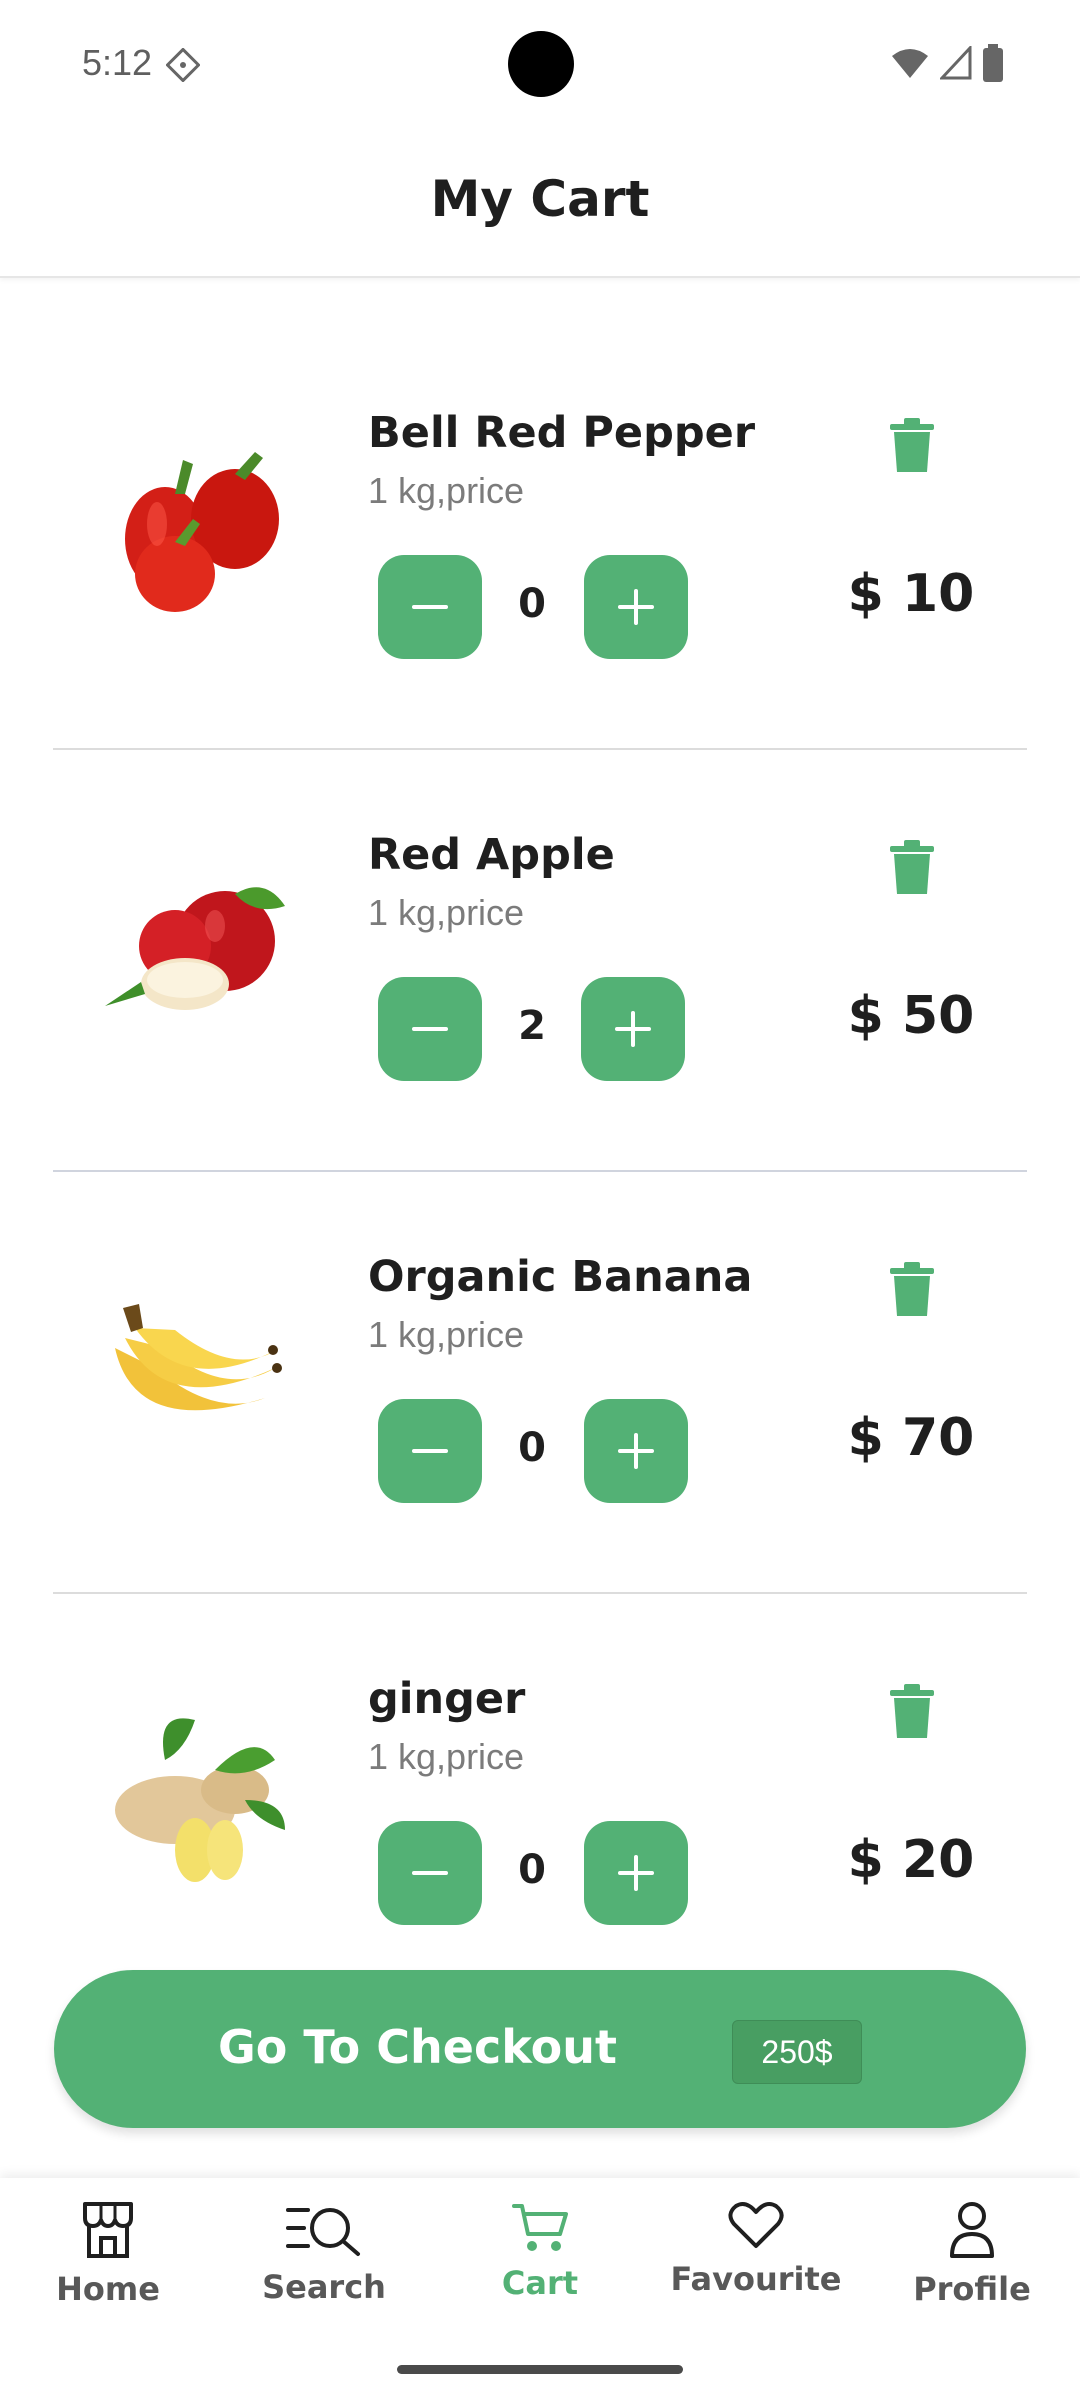  Describe the element at coordinates (756, 2279) in the screenshot. I see `nav-label: Favourite` at that location.